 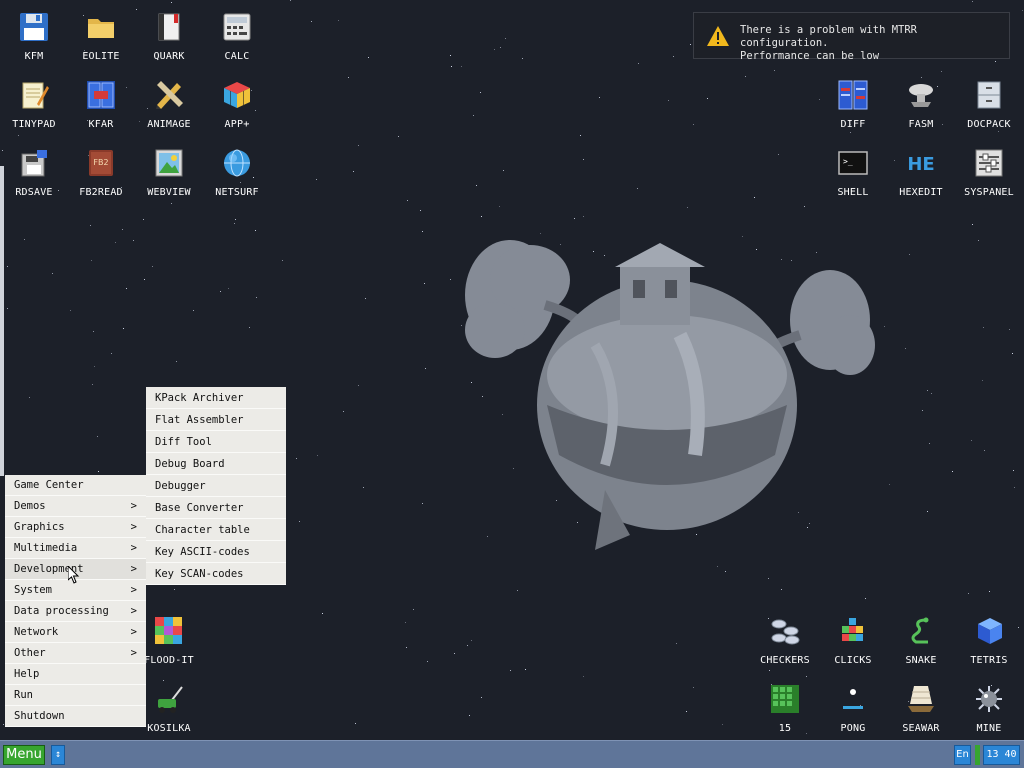 I want to click on desktop-icon-webview: WEBVIEW, so click(x=169, y=170).